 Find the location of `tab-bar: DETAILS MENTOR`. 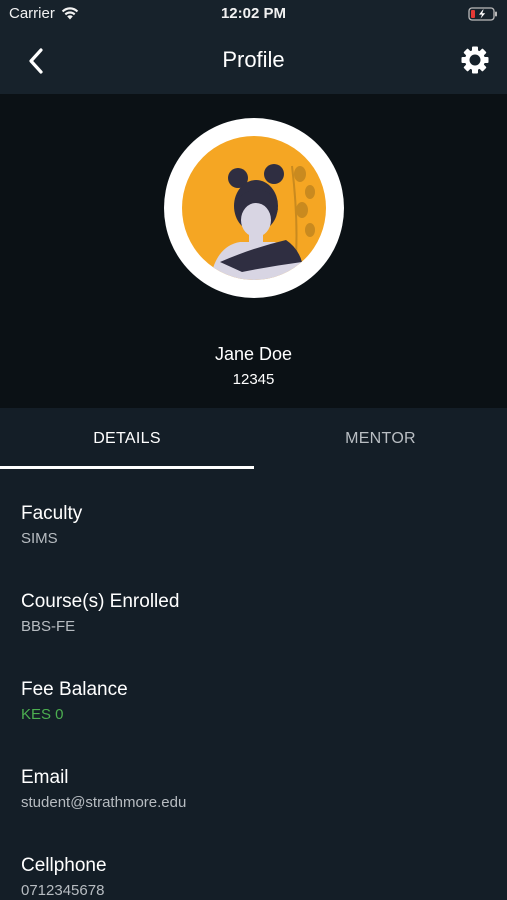

tab-bar: DETAILS MENTOR is located at coordinates (253, 439).